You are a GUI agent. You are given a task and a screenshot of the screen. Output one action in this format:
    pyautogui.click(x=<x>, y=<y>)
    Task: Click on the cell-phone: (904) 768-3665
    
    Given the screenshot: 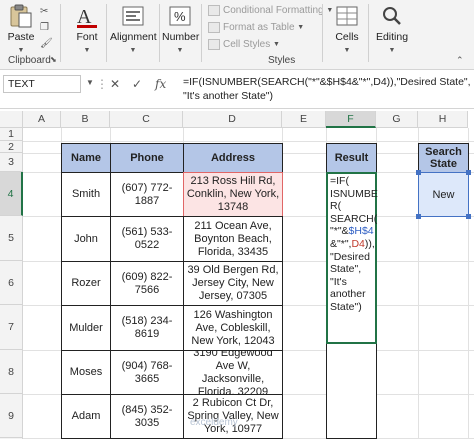 What is the action you would take?
    pyautogui.click(x=147, y=372)
    